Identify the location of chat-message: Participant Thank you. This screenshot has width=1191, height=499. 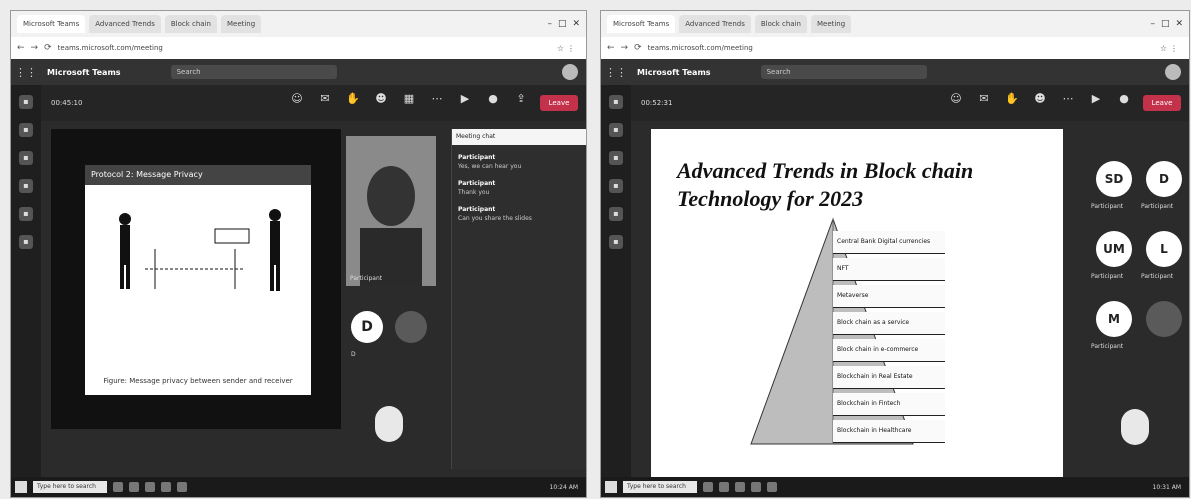
(519, 188).